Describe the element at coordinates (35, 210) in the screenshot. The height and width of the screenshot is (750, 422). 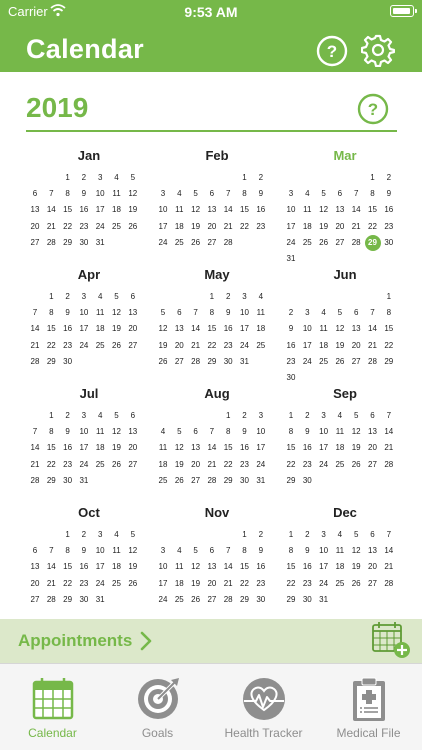
I see `day-cell: 13` at that location.